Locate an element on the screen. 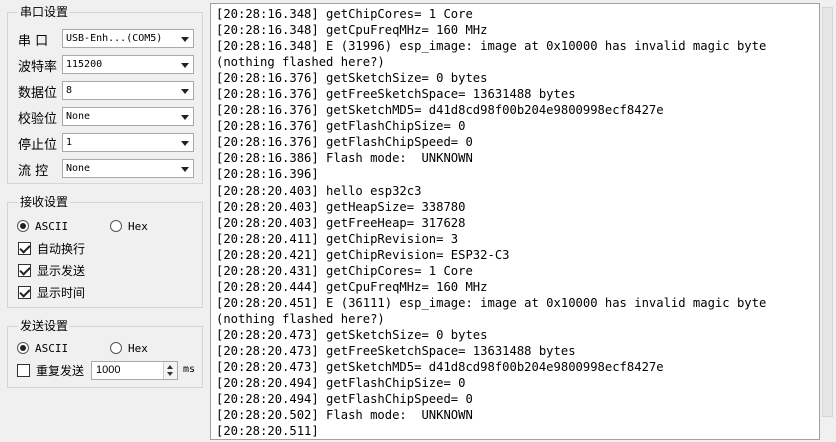 The image size is (836, 442). show-send-checkbox: 显示发送 is located at coordinates (51, 270).